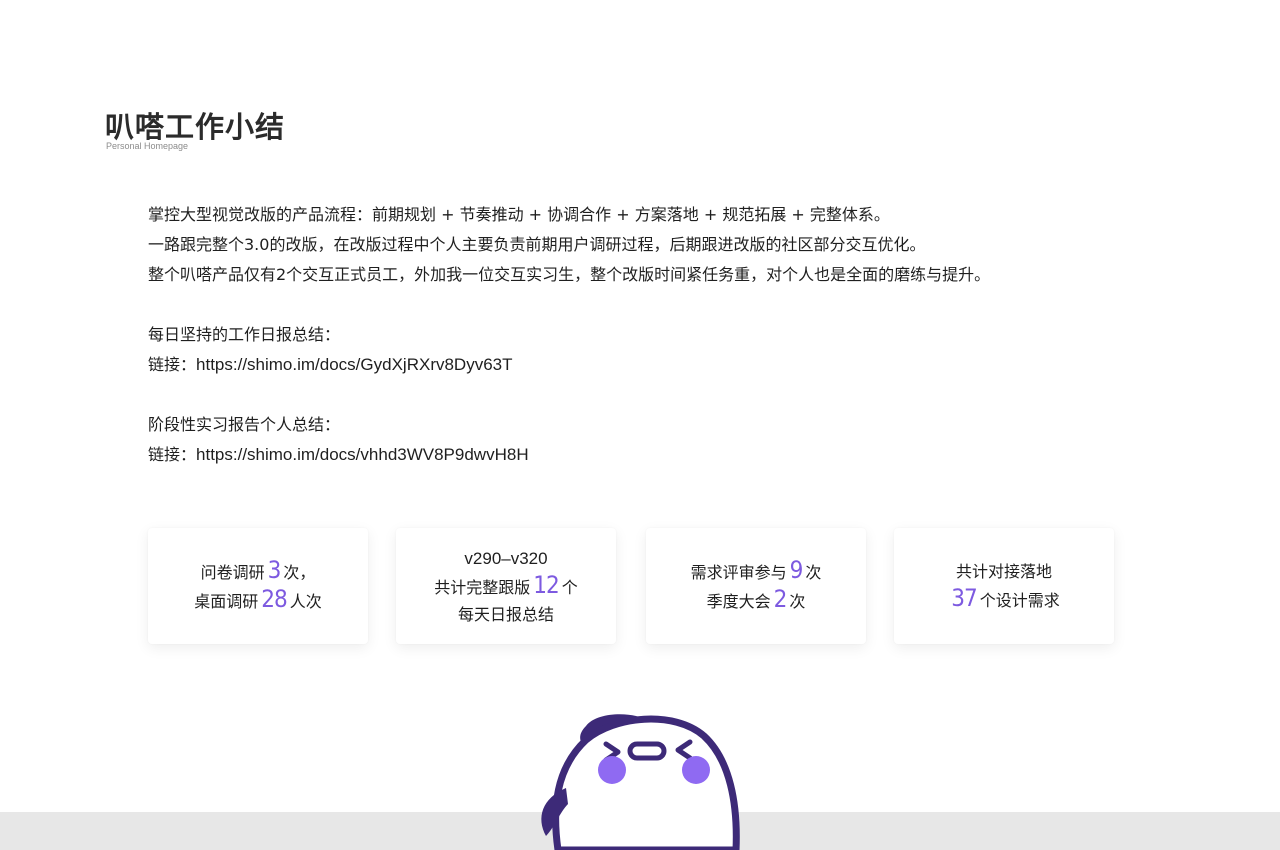 The width and height of the screenshot is (1280, 850). I want to click on intern-report-link: https://shimo.im/docs/vhhd3WV8P9dwvH8H, so click(362, 454).